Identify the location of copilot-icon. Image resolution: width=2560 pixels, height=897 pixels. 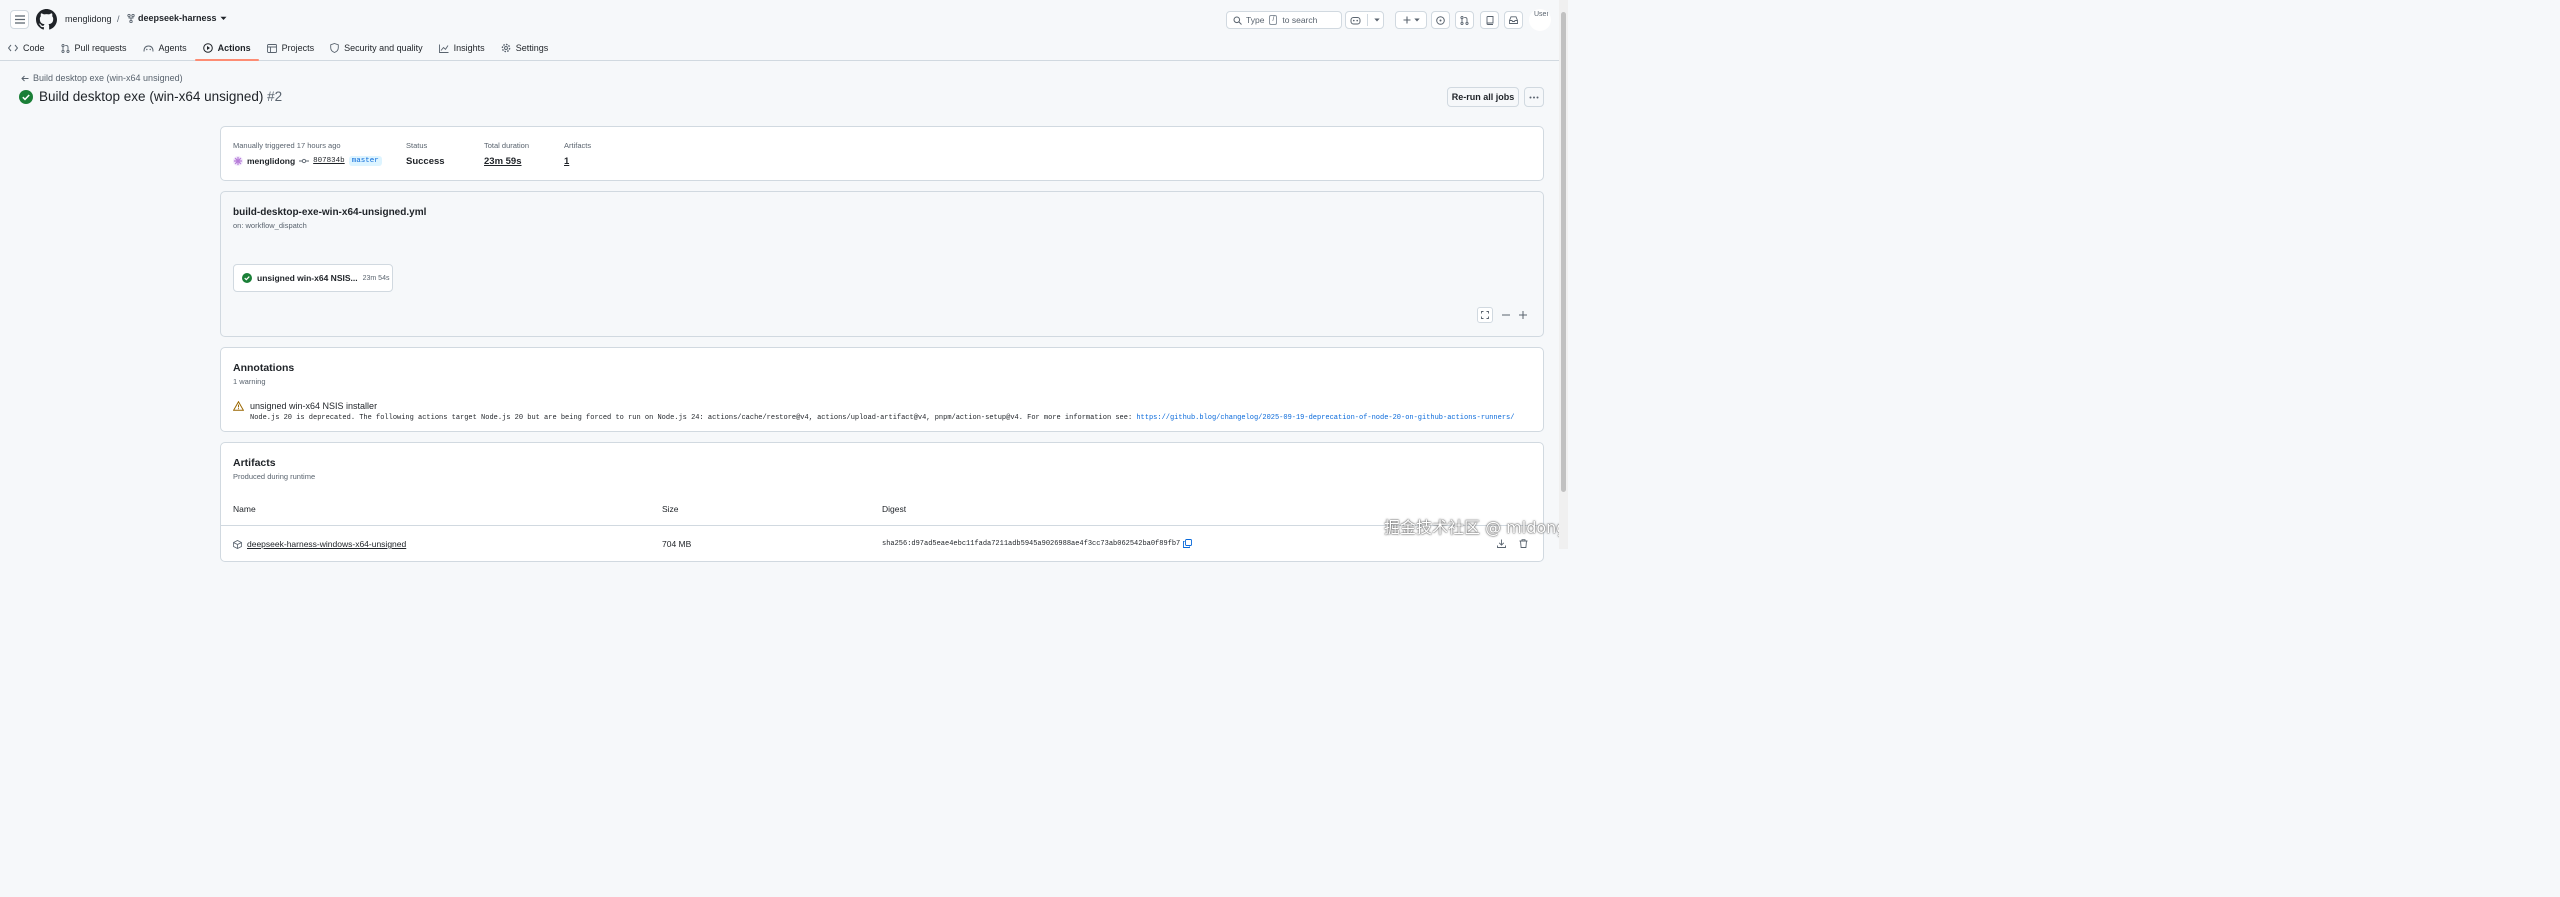
(1355, 20).